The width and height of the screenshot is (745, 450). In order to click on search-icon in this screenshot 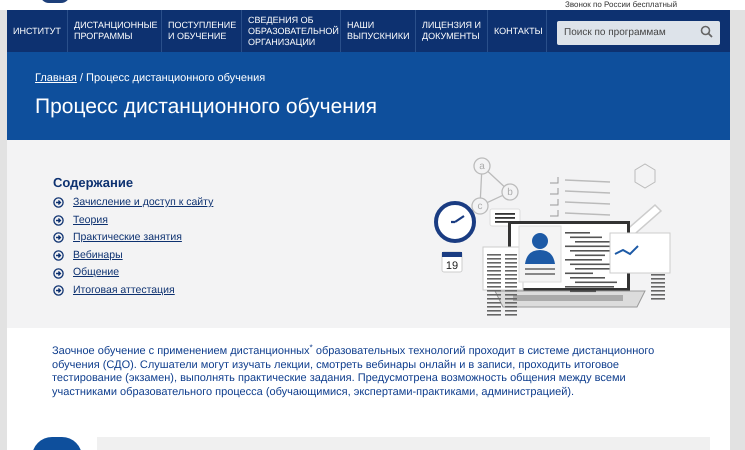, I will do `click(706, 31)`.